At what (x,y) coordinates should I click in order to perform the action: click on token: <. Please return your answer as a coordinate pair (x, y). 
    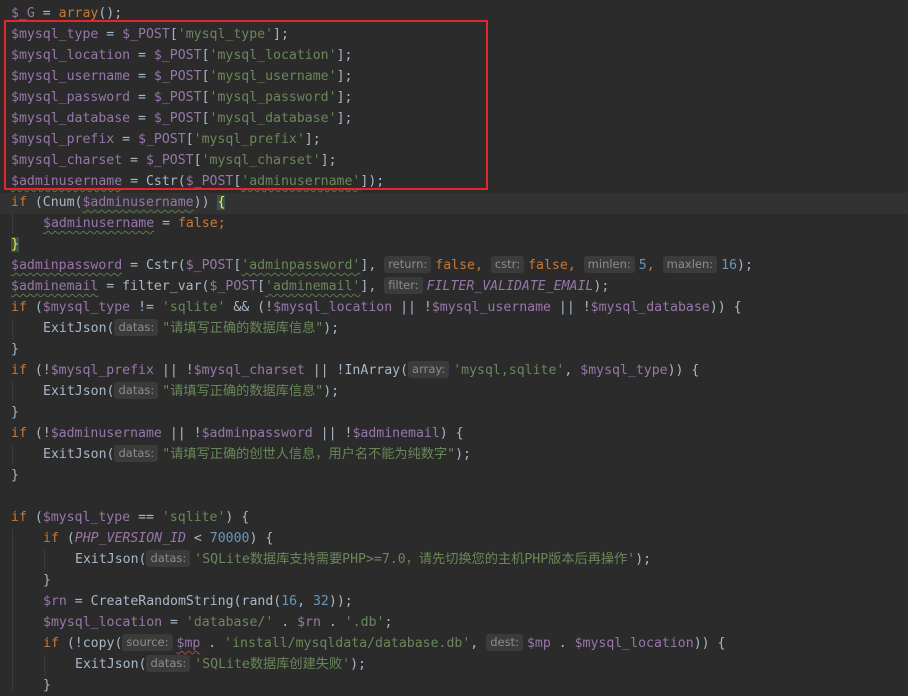
    Looking at the image, I should click on (197, 538).